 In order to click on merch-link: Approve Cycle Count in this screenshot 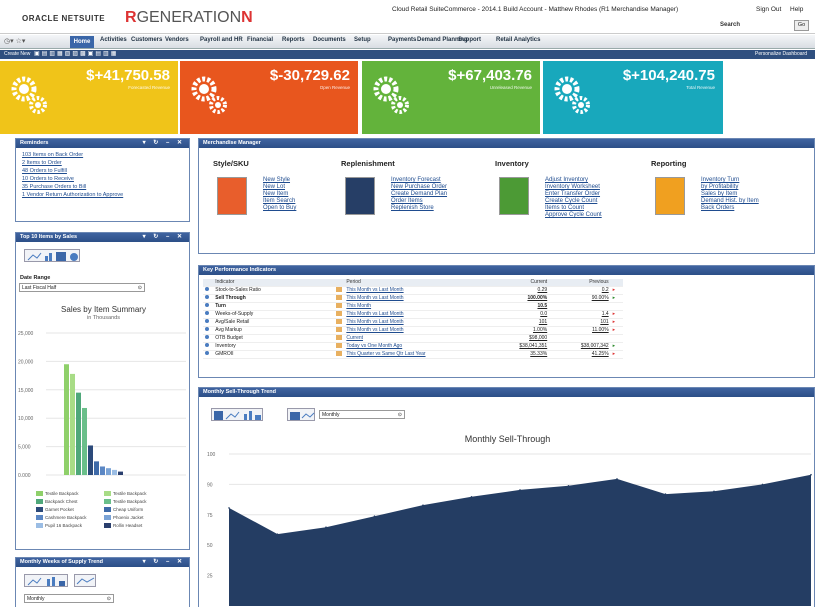, I will do `click(573, 215)`.